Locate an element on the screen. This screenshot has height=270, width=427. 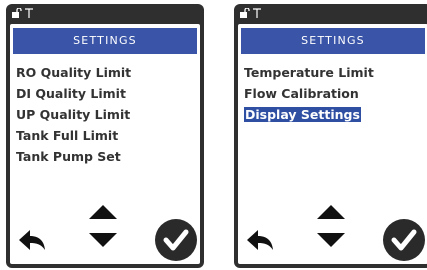
menu-item-label: Flow Calibration is located at coordinates (301, 93).